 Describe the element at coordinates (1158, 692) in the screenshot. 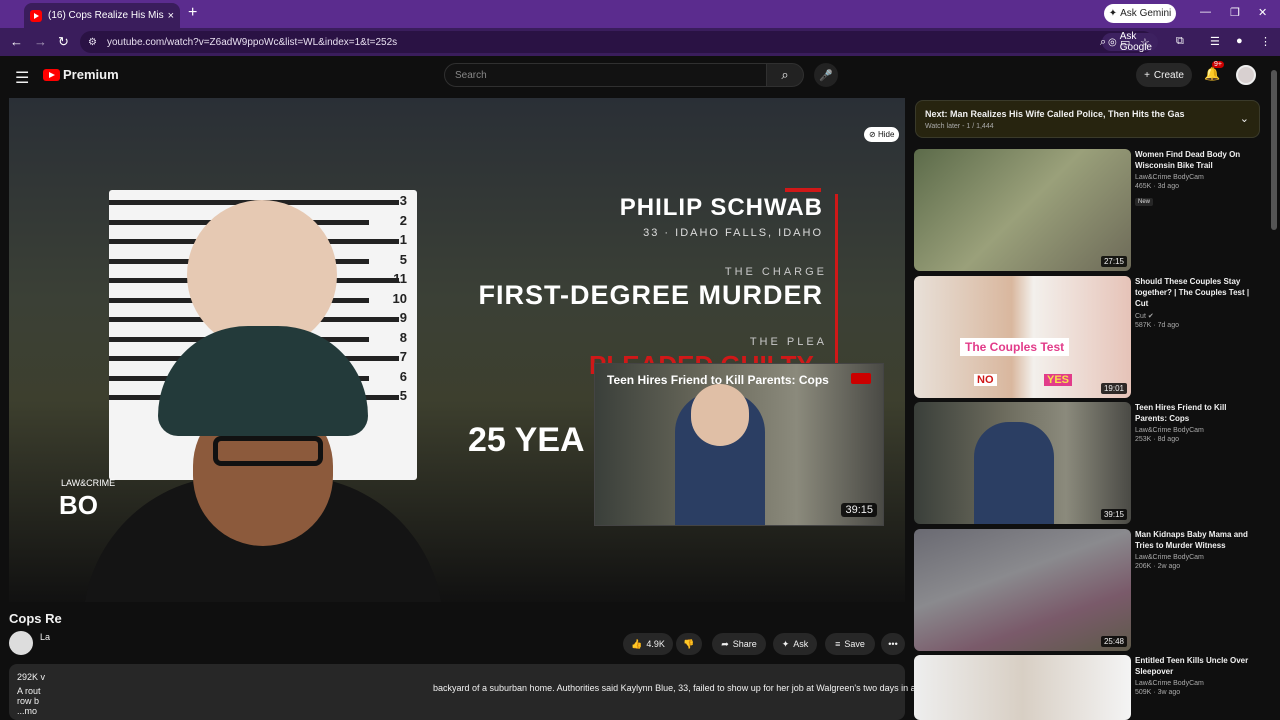

I see `rec-views: 509K · 3w ago` at that location.